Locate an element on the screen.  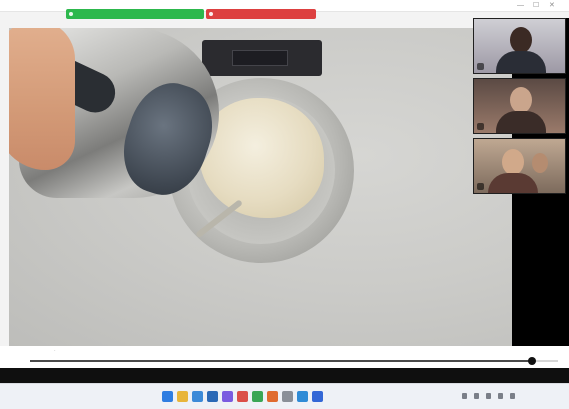
progress-track is located at coordinates (294, 361).